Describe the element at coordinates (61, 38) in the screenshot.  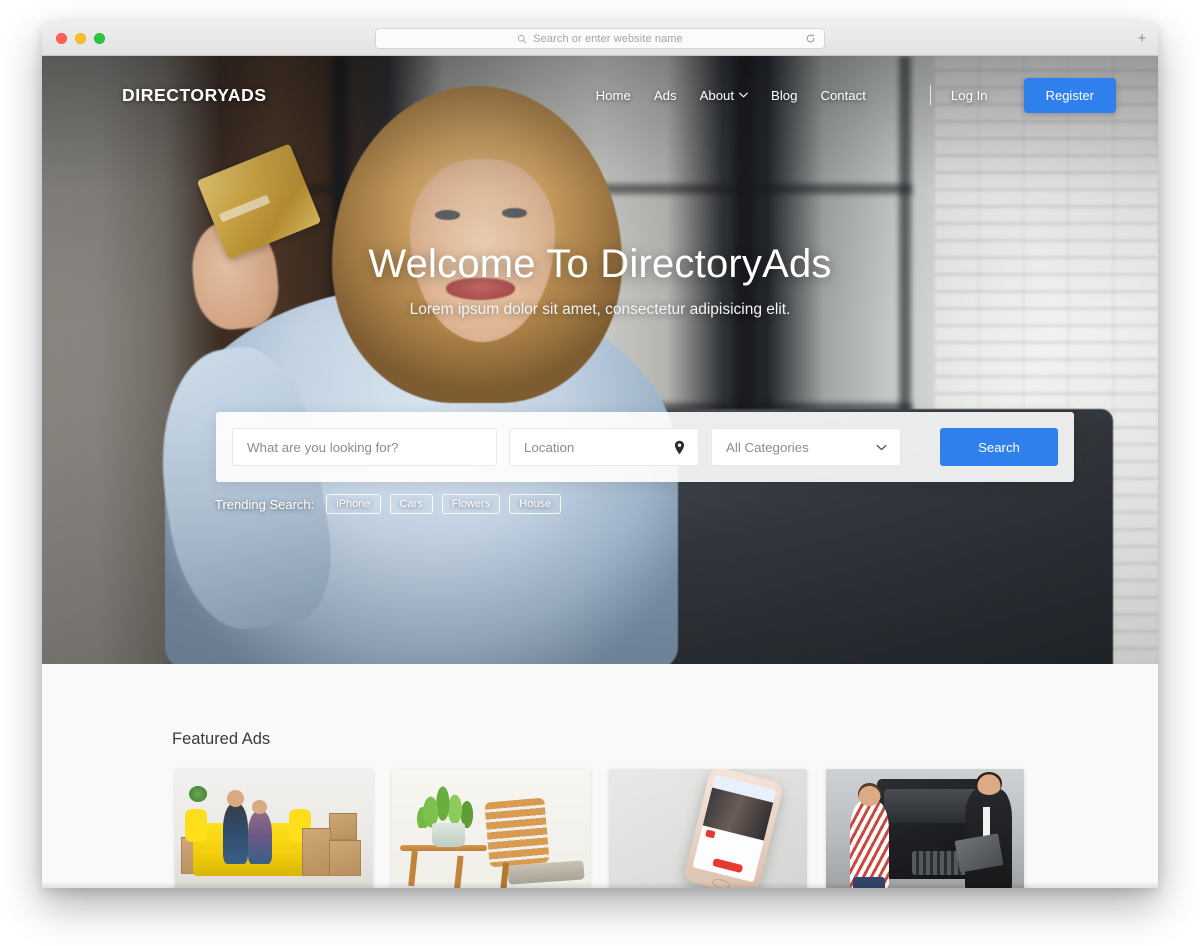
I see `close-window-button` at that location.